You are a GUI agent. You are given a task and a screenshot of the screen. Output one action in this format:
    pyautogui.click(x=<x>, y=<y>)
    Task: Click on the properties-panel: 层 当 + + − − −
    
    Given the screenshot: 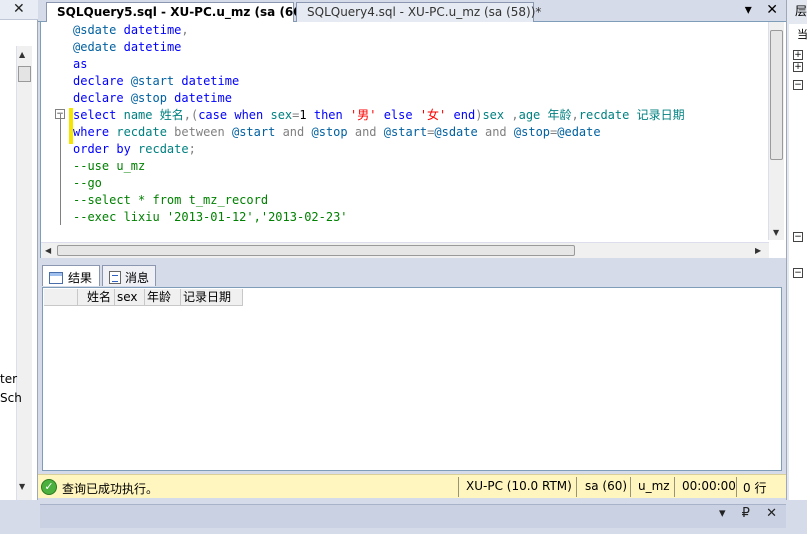 What is the action you would take?
    pyautogui.click(x=796, y=250)
    